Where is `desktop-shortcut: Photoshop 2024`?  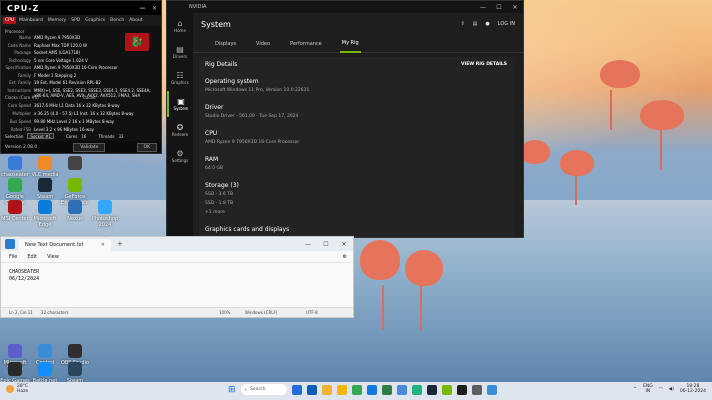 desktop-shortcut: Photoshop 2024 is located at coordinates (105, 214).